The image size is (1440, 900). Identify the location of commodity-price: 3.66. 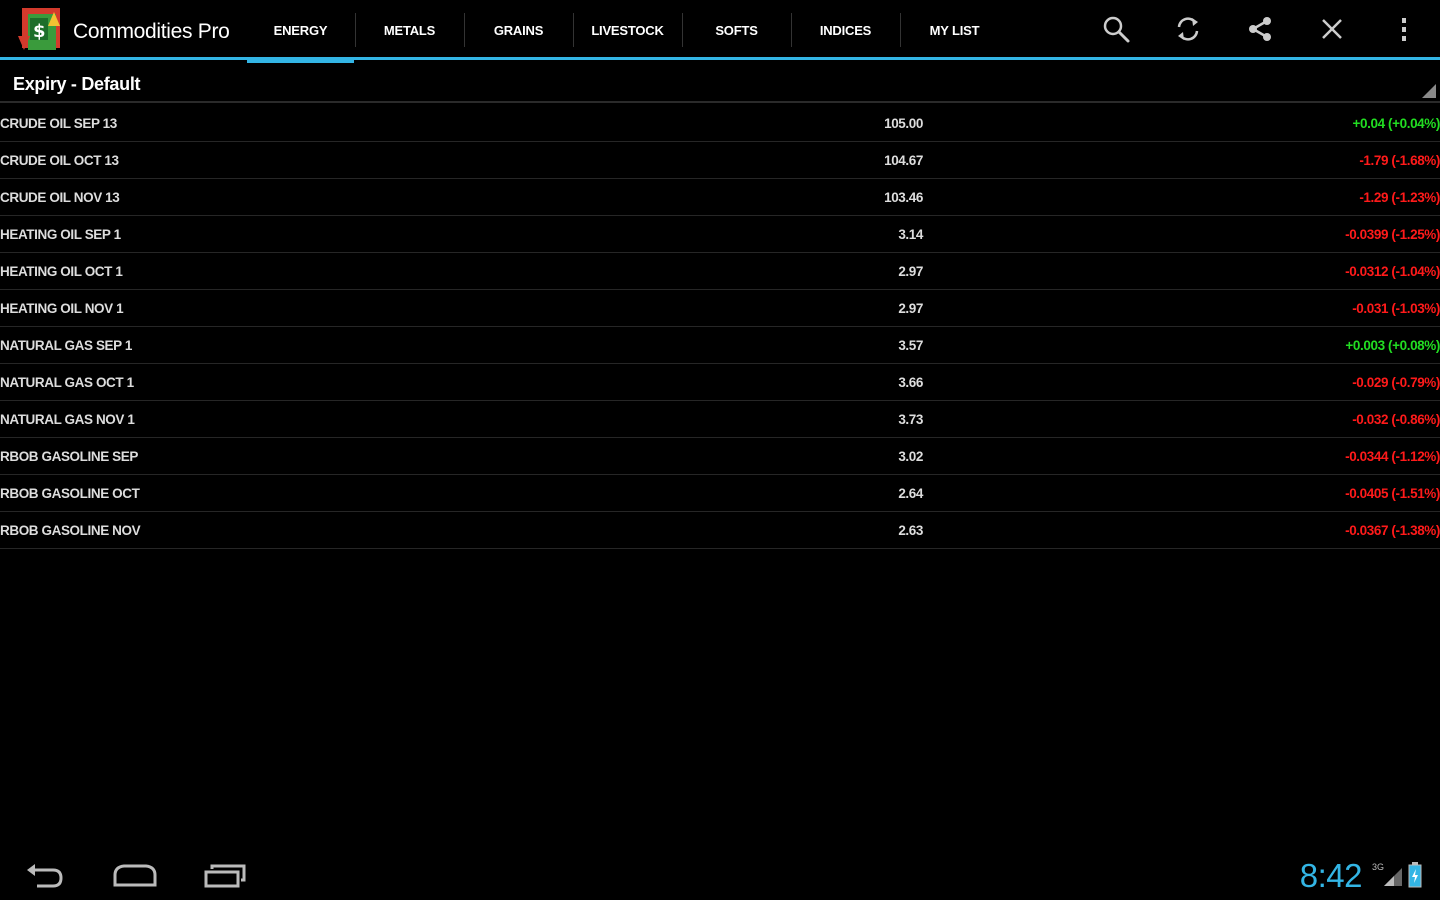
(910, 382).